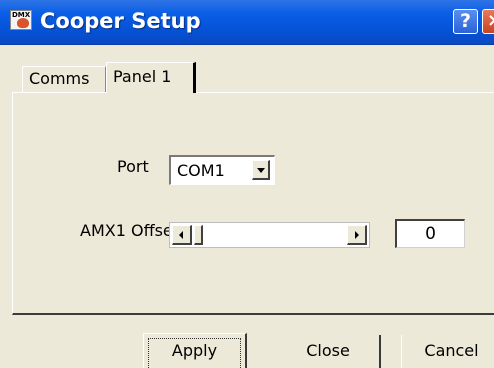 Image resolution: width=494 pixels, height=368 pixels. I want to click on title-bar: DMX Cooper Setup ? ×, so click(247, 22).